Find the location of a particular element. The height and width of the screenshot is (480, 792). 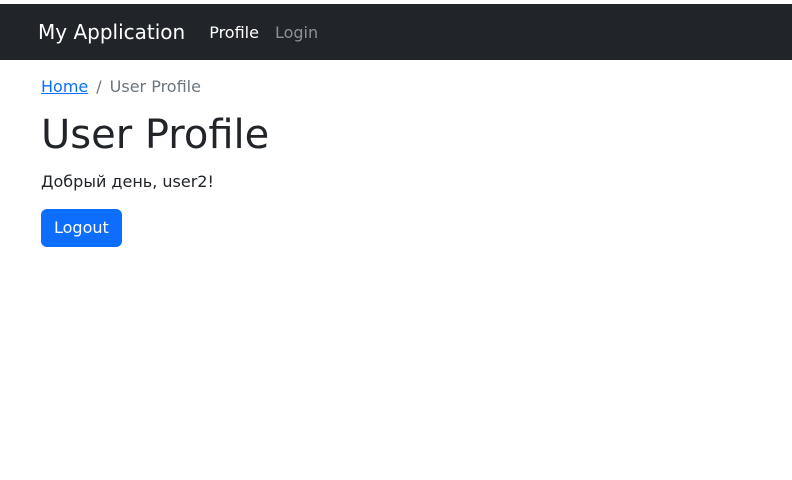

greeting-text: Добрый день, user2! is located at coordinates (127, 181).